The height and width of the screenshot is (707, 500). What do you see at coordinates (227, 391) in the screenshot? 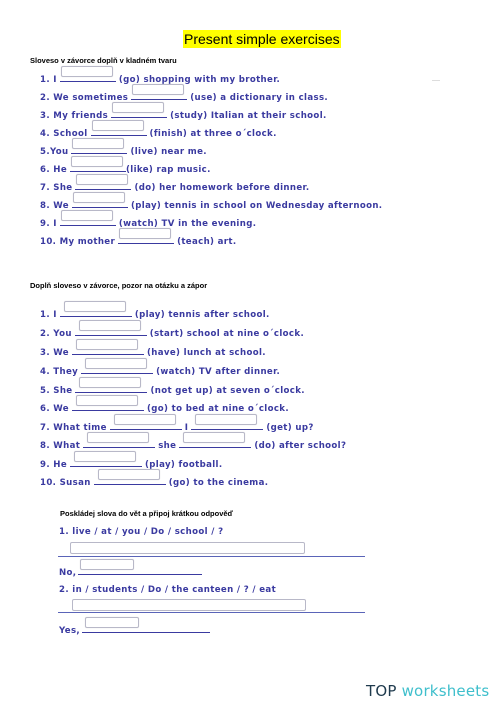
I see `row-suffix: (not get up) at seven o´clock.` at bounding box center [227, 391].